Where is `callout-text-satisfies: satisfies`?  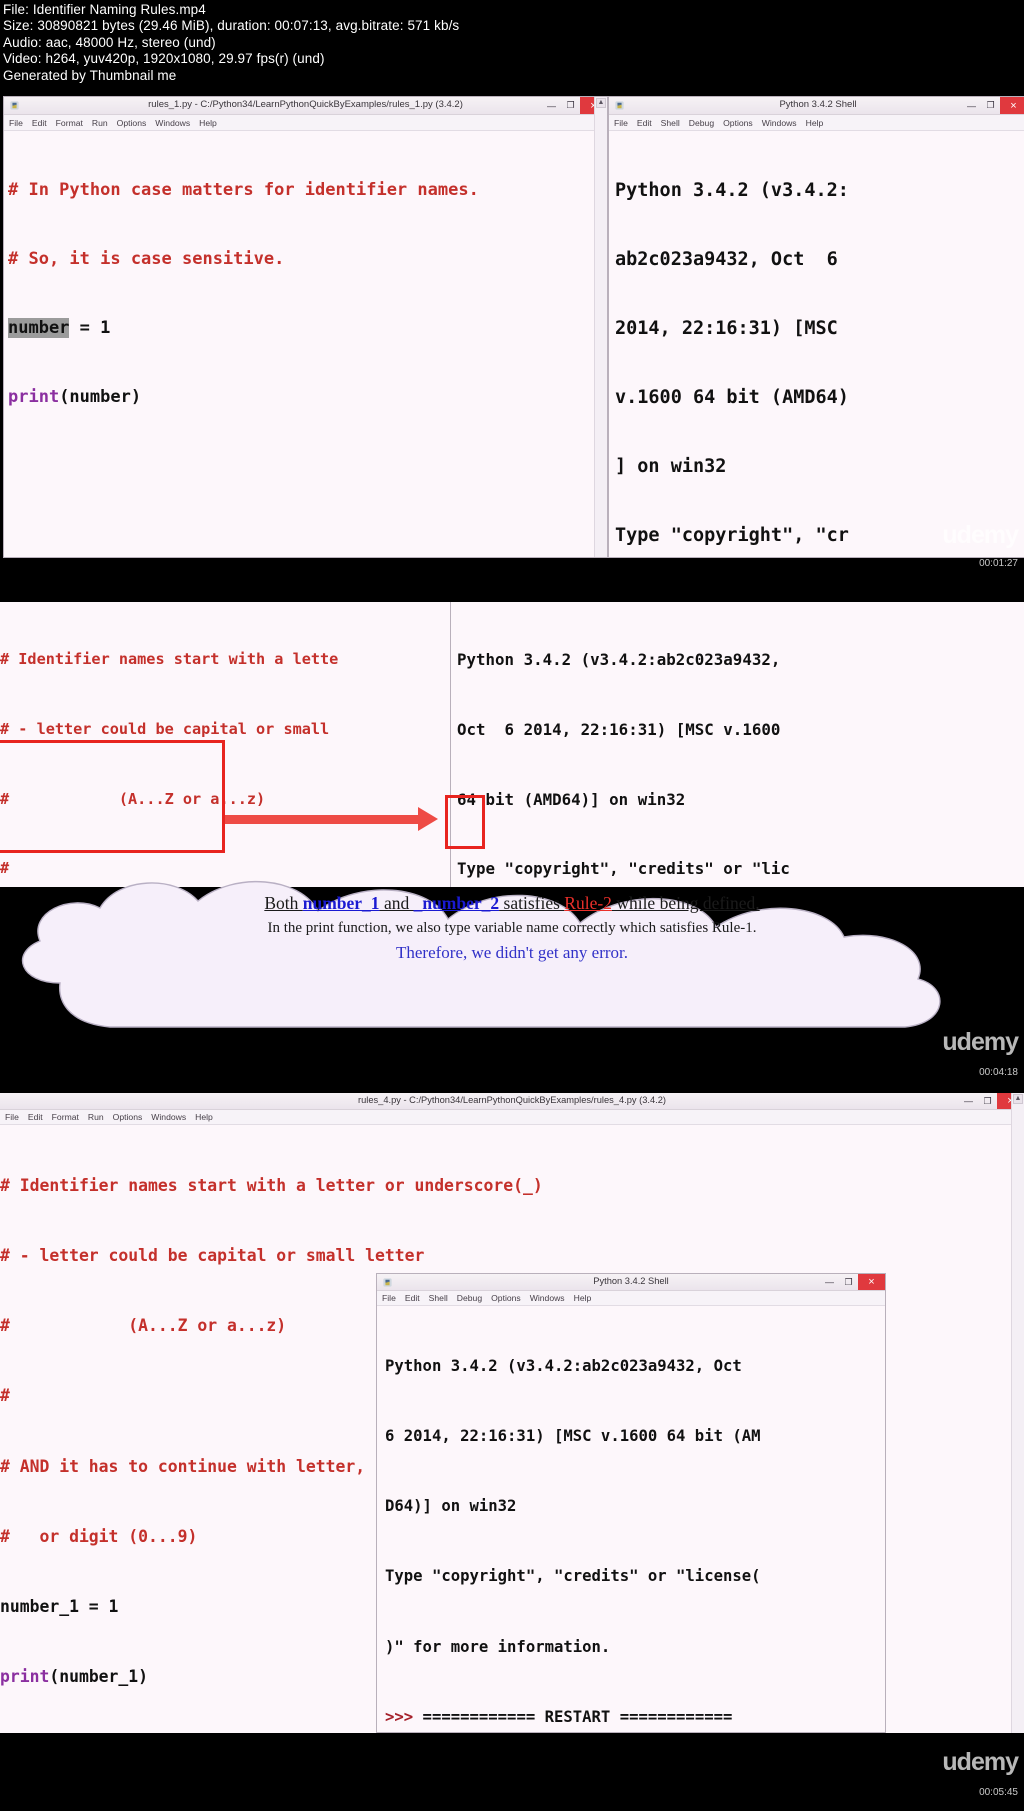 callout-text-satisfies: satisfies is located at coordinates (532, 903).